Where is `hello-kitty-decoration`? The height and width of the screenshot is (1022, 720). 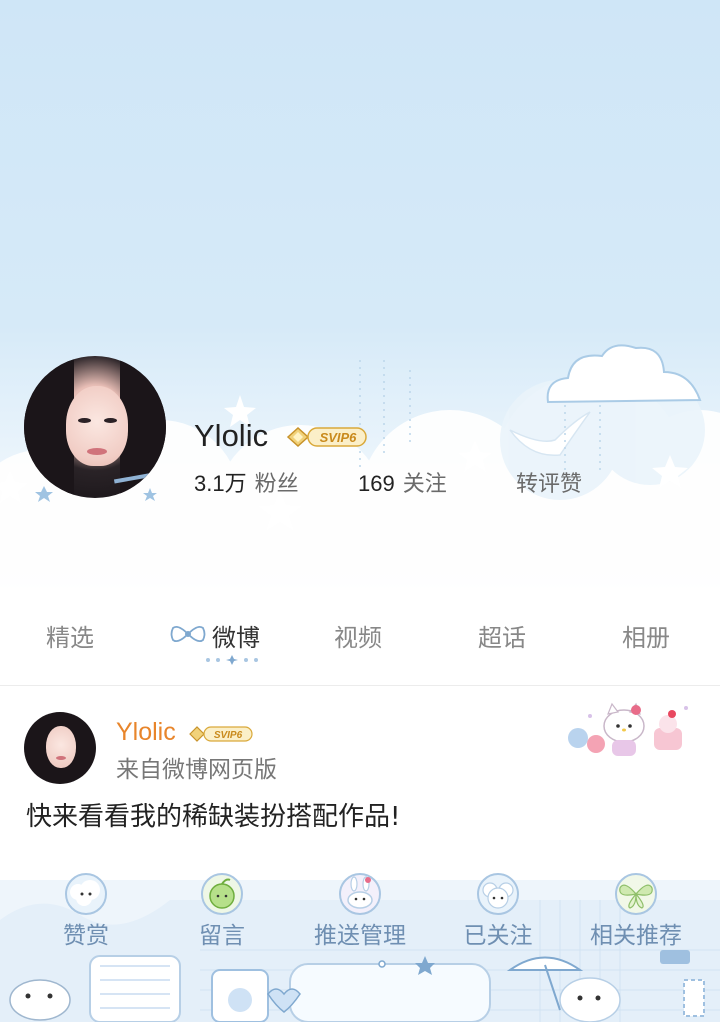 hello-kitty-decoration is located at coordinates (628, 729).